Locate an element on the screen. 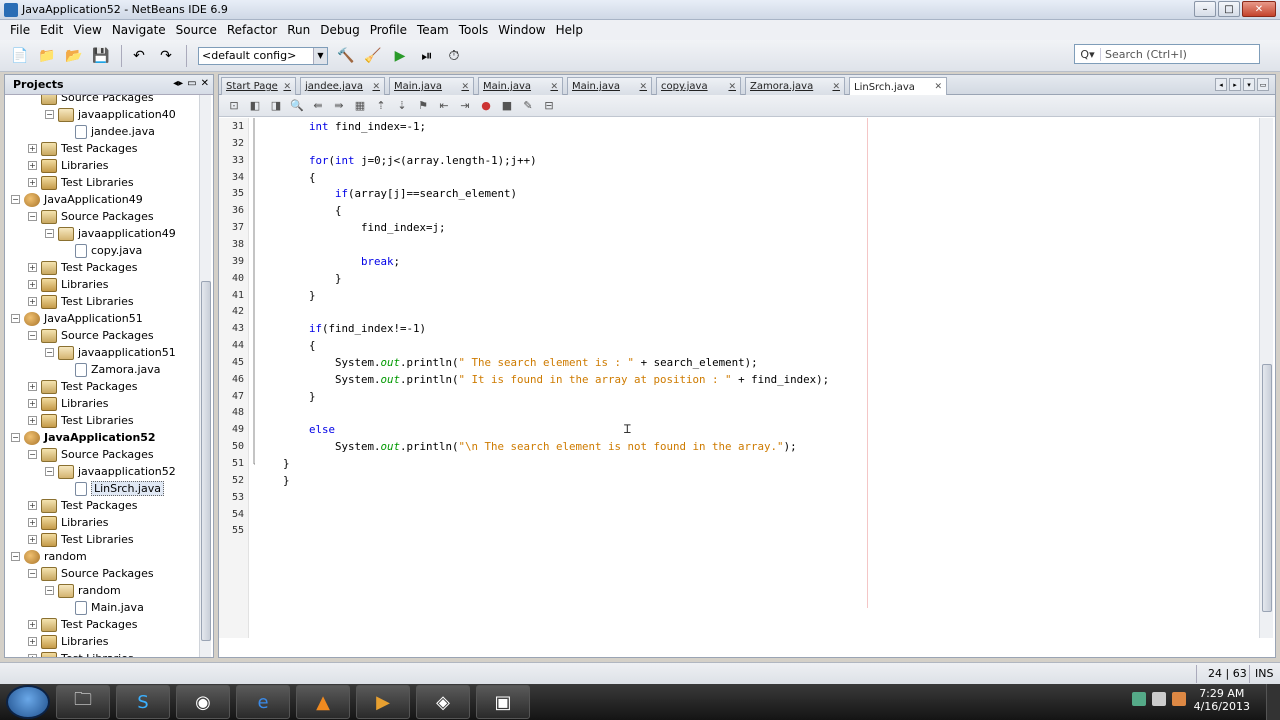  minimize-button: – is located at coordinates (1205, 9).